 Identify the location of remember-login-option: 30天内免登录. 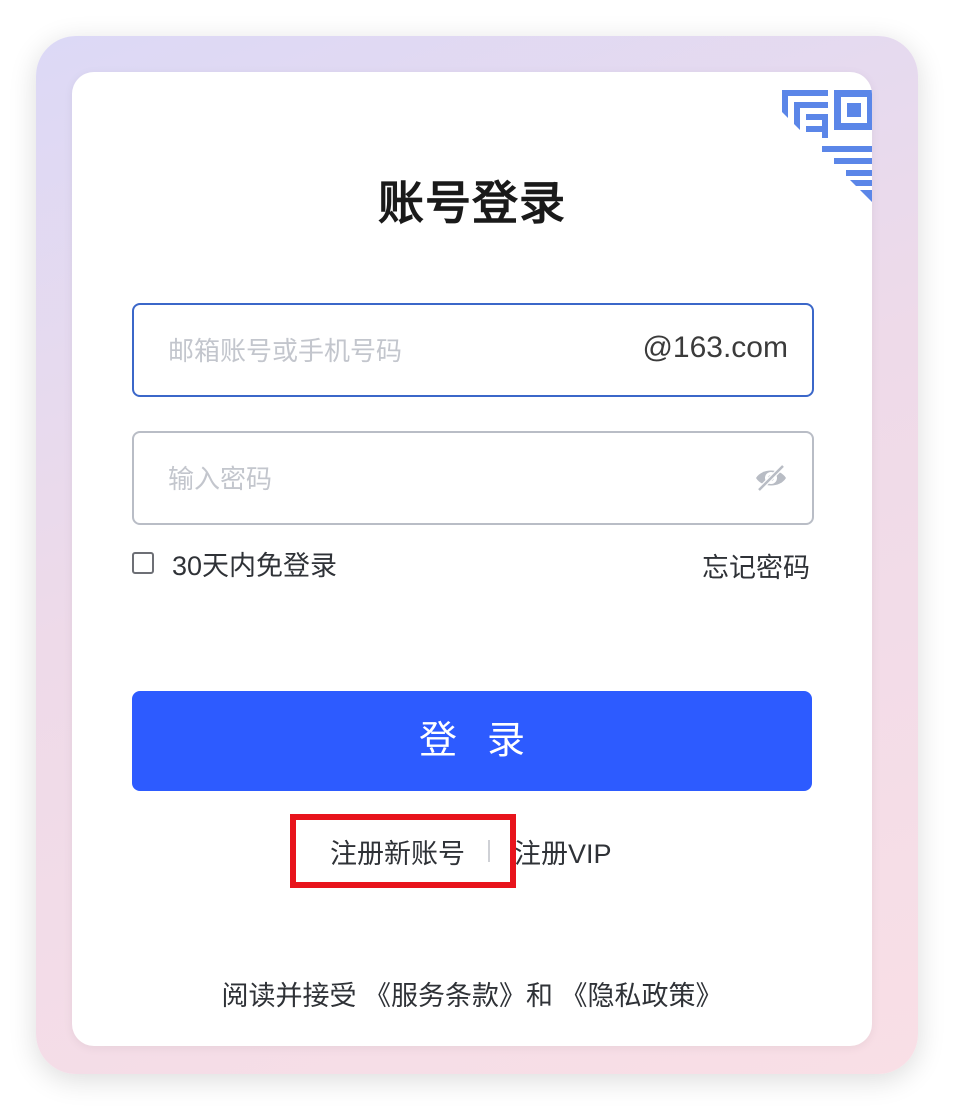
(235, 563).